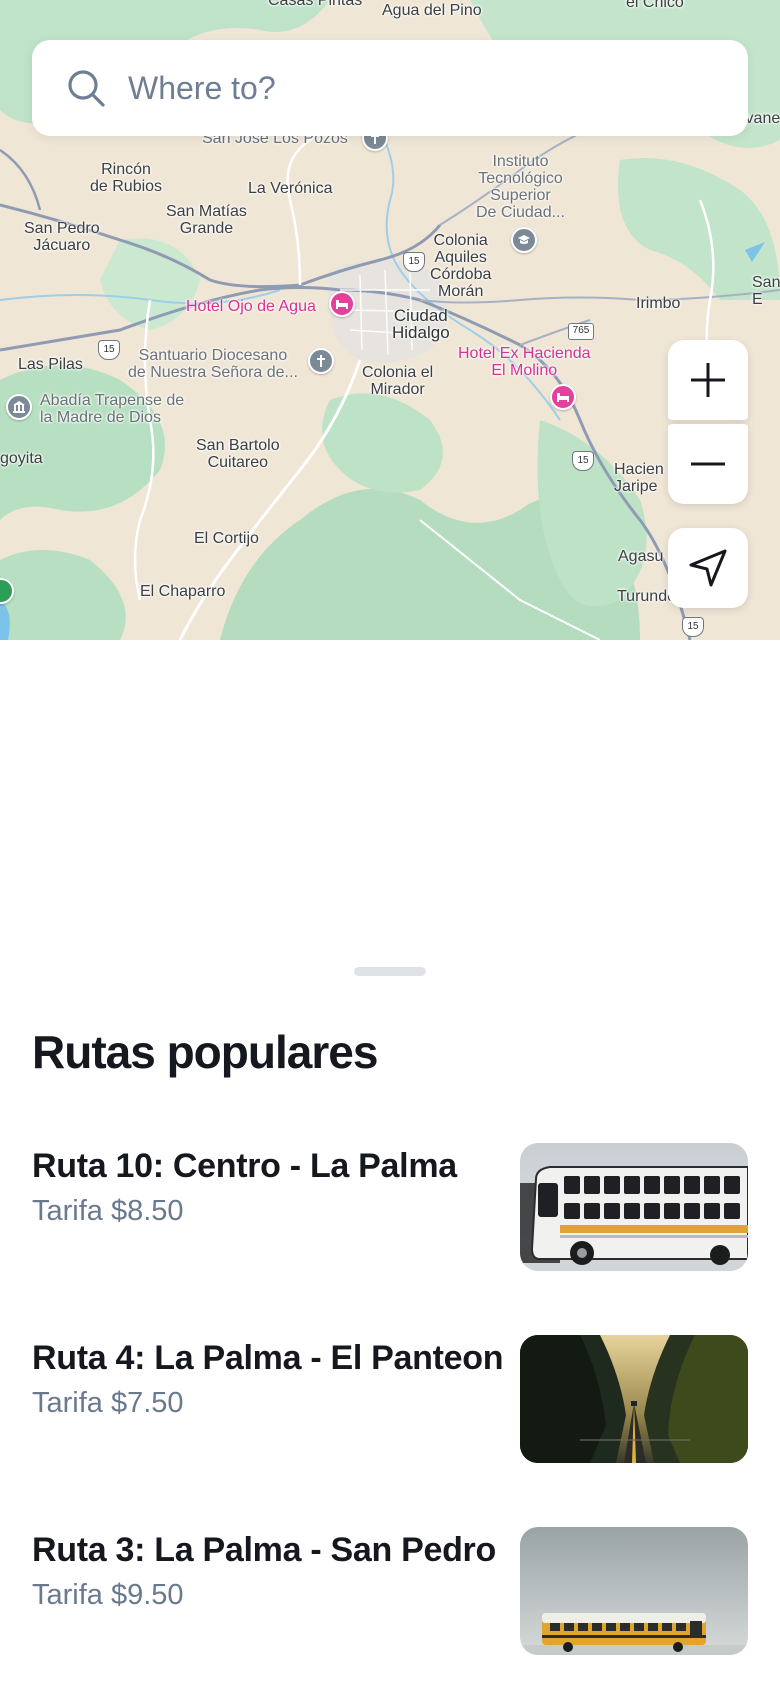 This screenshot has height=1688, width=780. What do you see at coordinates (264, 1550) in the screenshot?
I see `route-name: Ruta 3: La Palma - San Pedro` at bounding box center [264, 1550].